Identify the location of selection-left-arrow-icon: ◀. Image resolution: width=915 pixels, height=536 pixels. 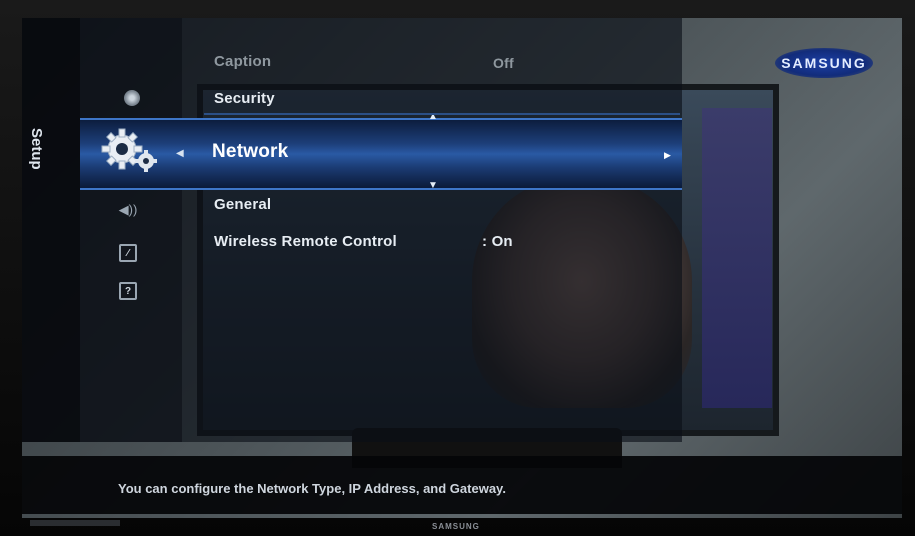
(180, 153).